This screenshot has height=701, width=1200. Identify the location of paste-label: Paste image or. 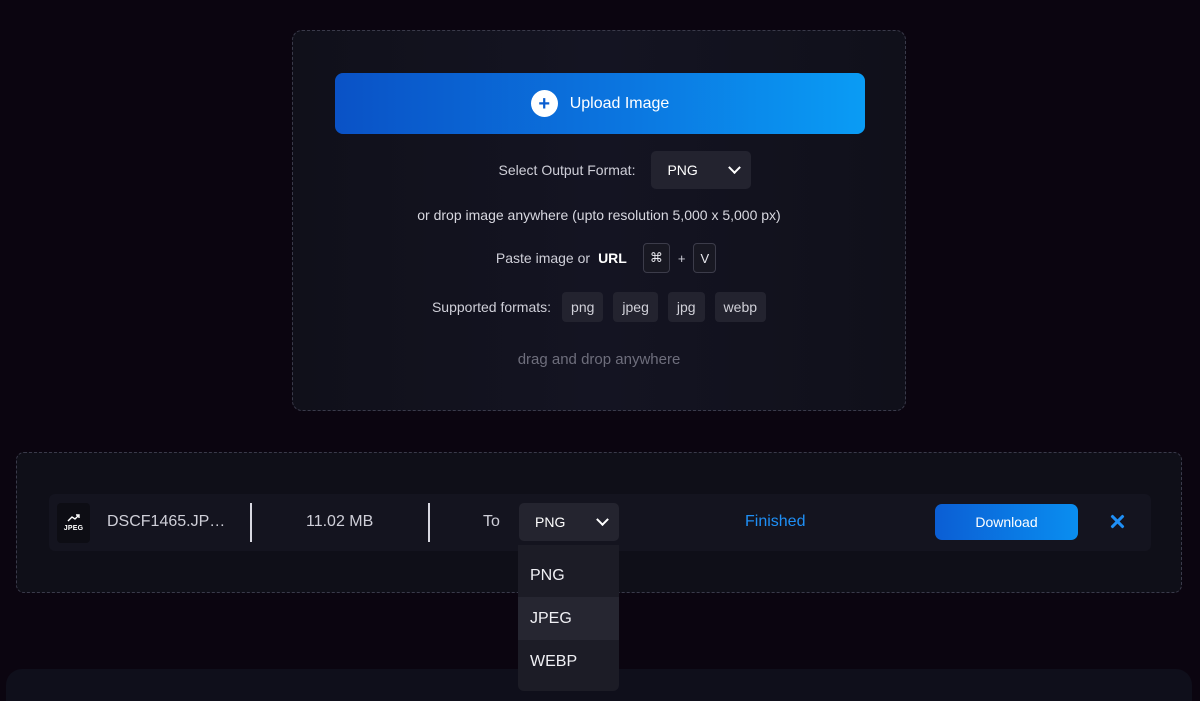
(543, 258).